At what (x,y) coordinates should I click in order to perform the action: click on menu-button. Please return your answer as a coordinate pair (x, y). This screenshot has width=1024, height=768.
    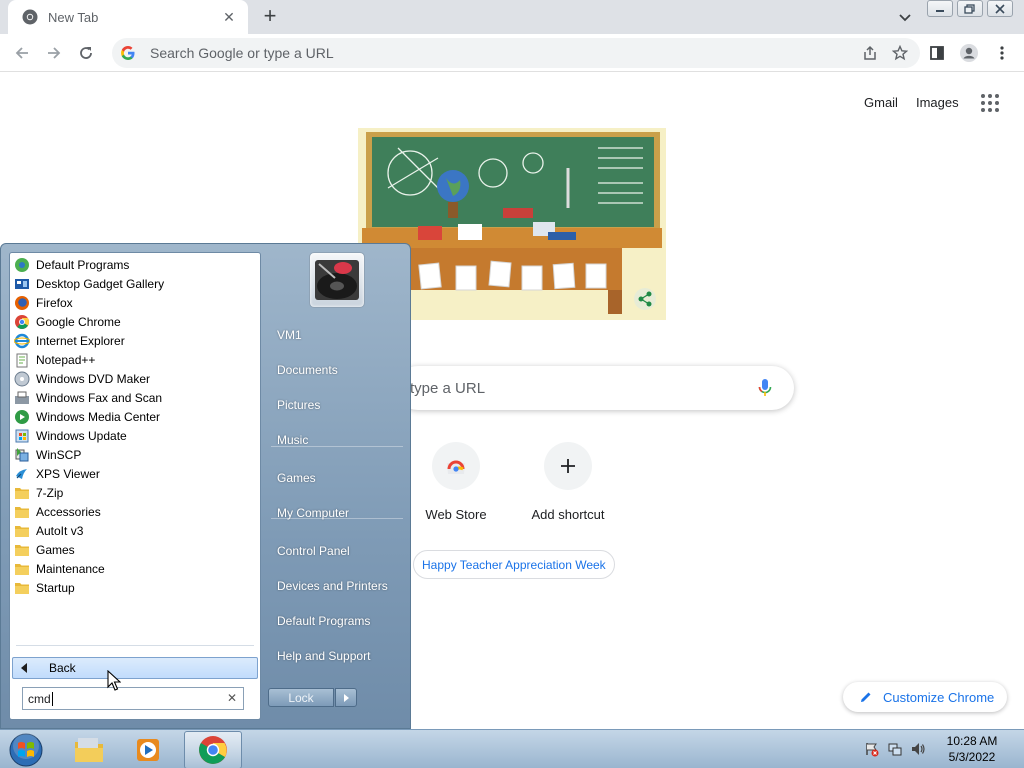
    Looking at the image, I should click on (1002, 53).